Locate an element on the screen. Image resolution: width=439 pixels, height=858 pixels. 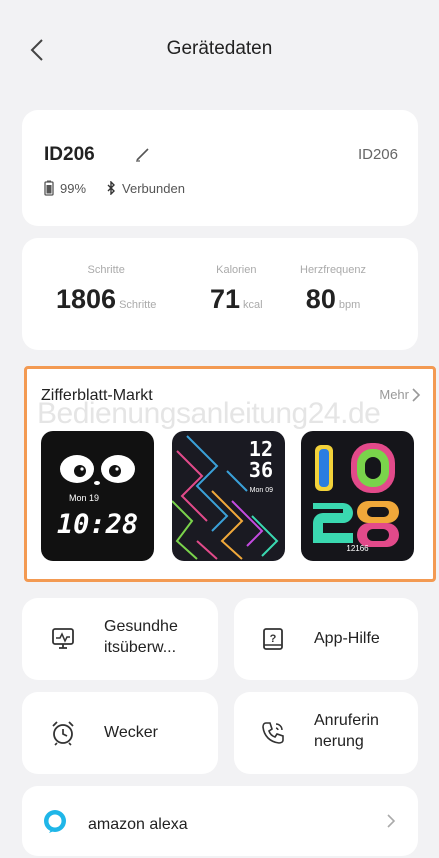
health-monitor-icon is located at coordinates (63, 638).